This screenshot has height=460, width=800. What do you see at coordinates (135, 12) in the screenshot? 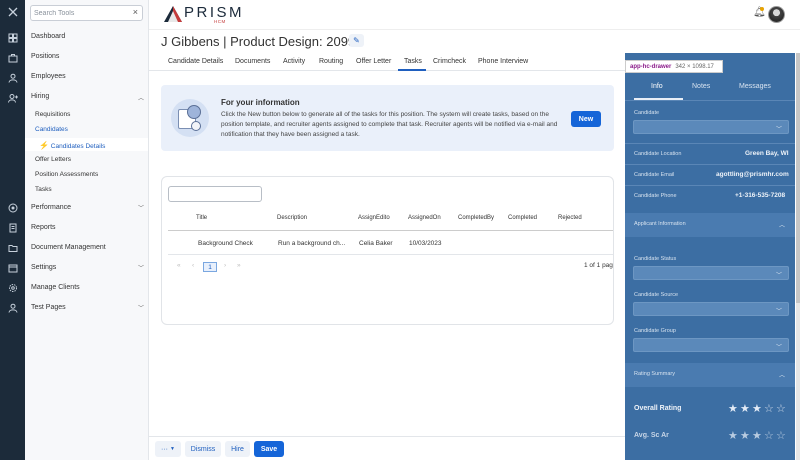
I see `clear-search-icon: ×` at bounding box center [135, 12].